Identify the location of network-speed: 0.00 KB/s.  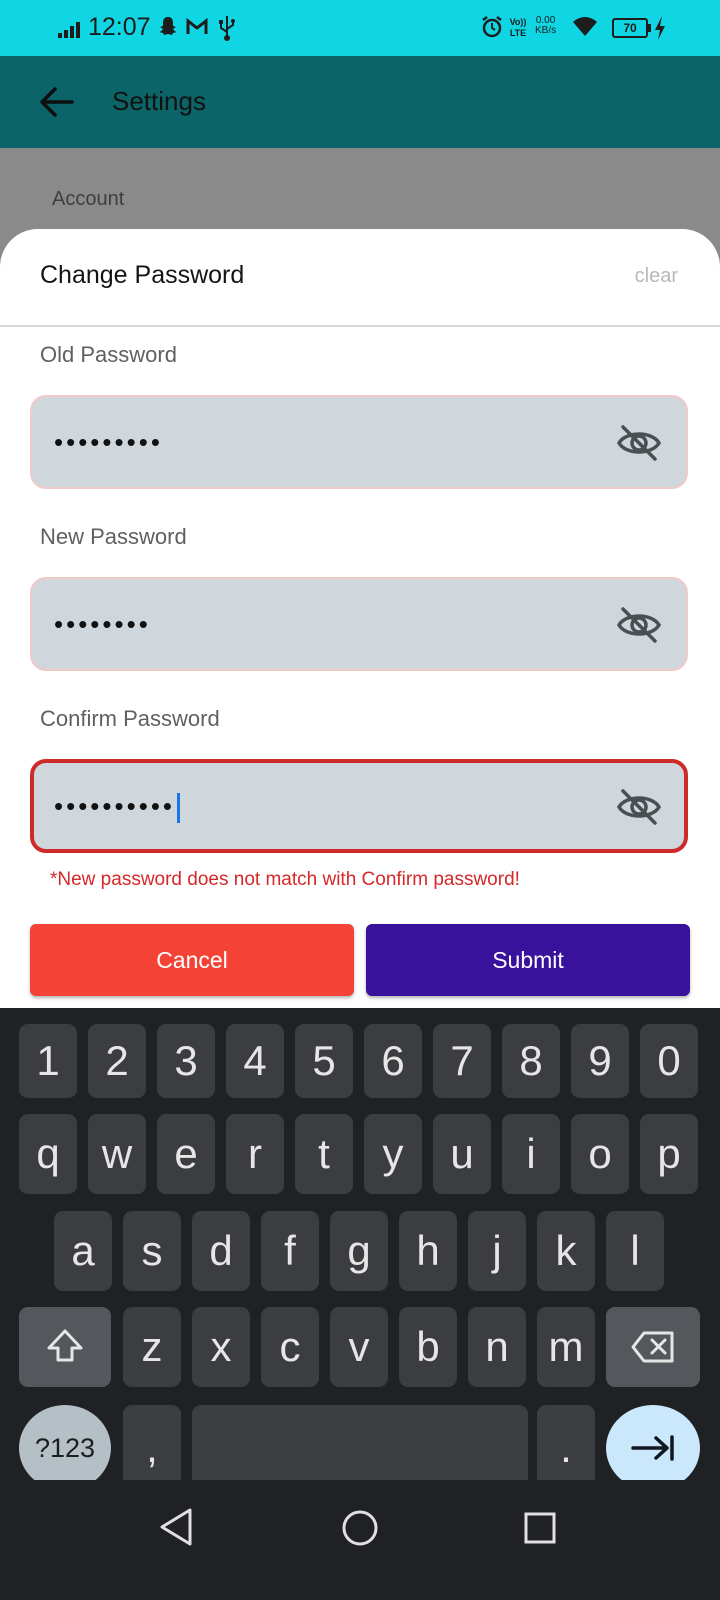
(545, 26).